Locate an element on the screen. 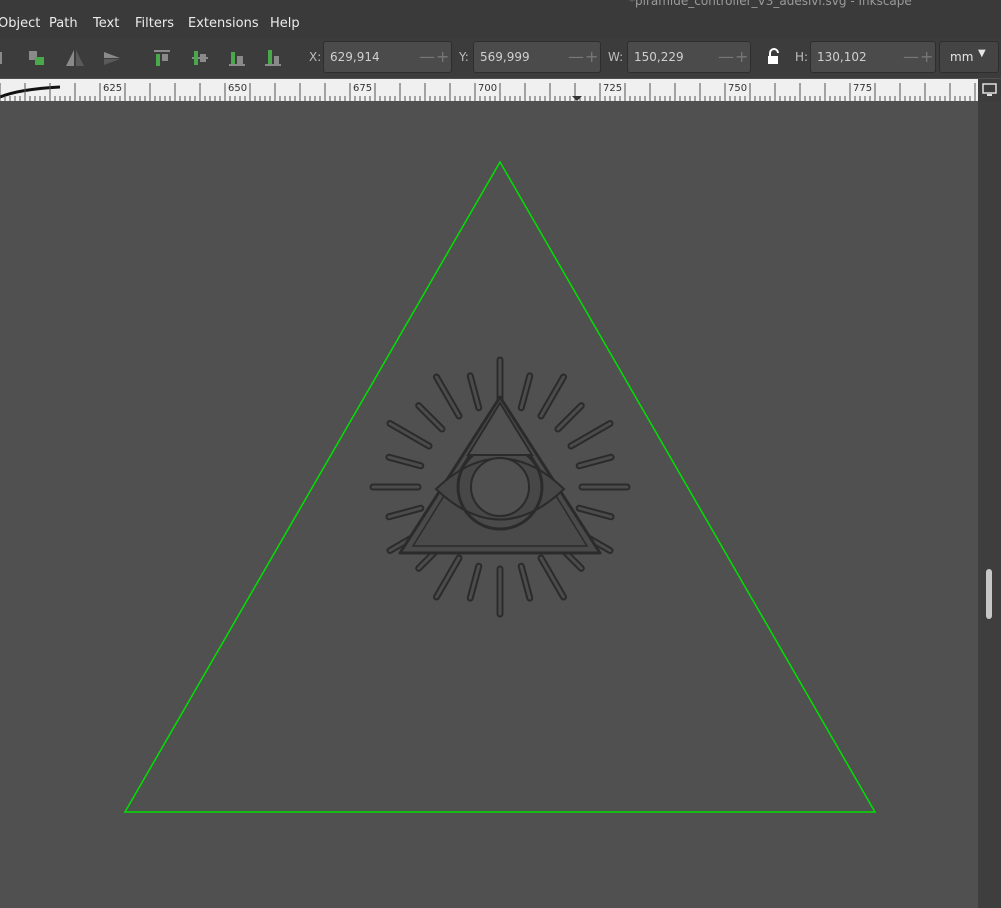 The height and width of the screenshot is (908, 1001). w-label: W: is located at coordinates (616, 57).